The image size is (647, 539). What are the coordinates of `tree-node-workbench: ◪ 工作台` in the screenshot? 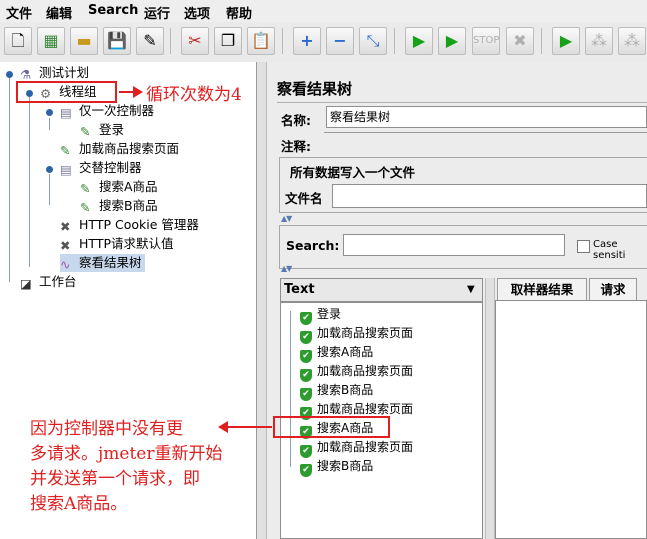 It's located at (48, 282).